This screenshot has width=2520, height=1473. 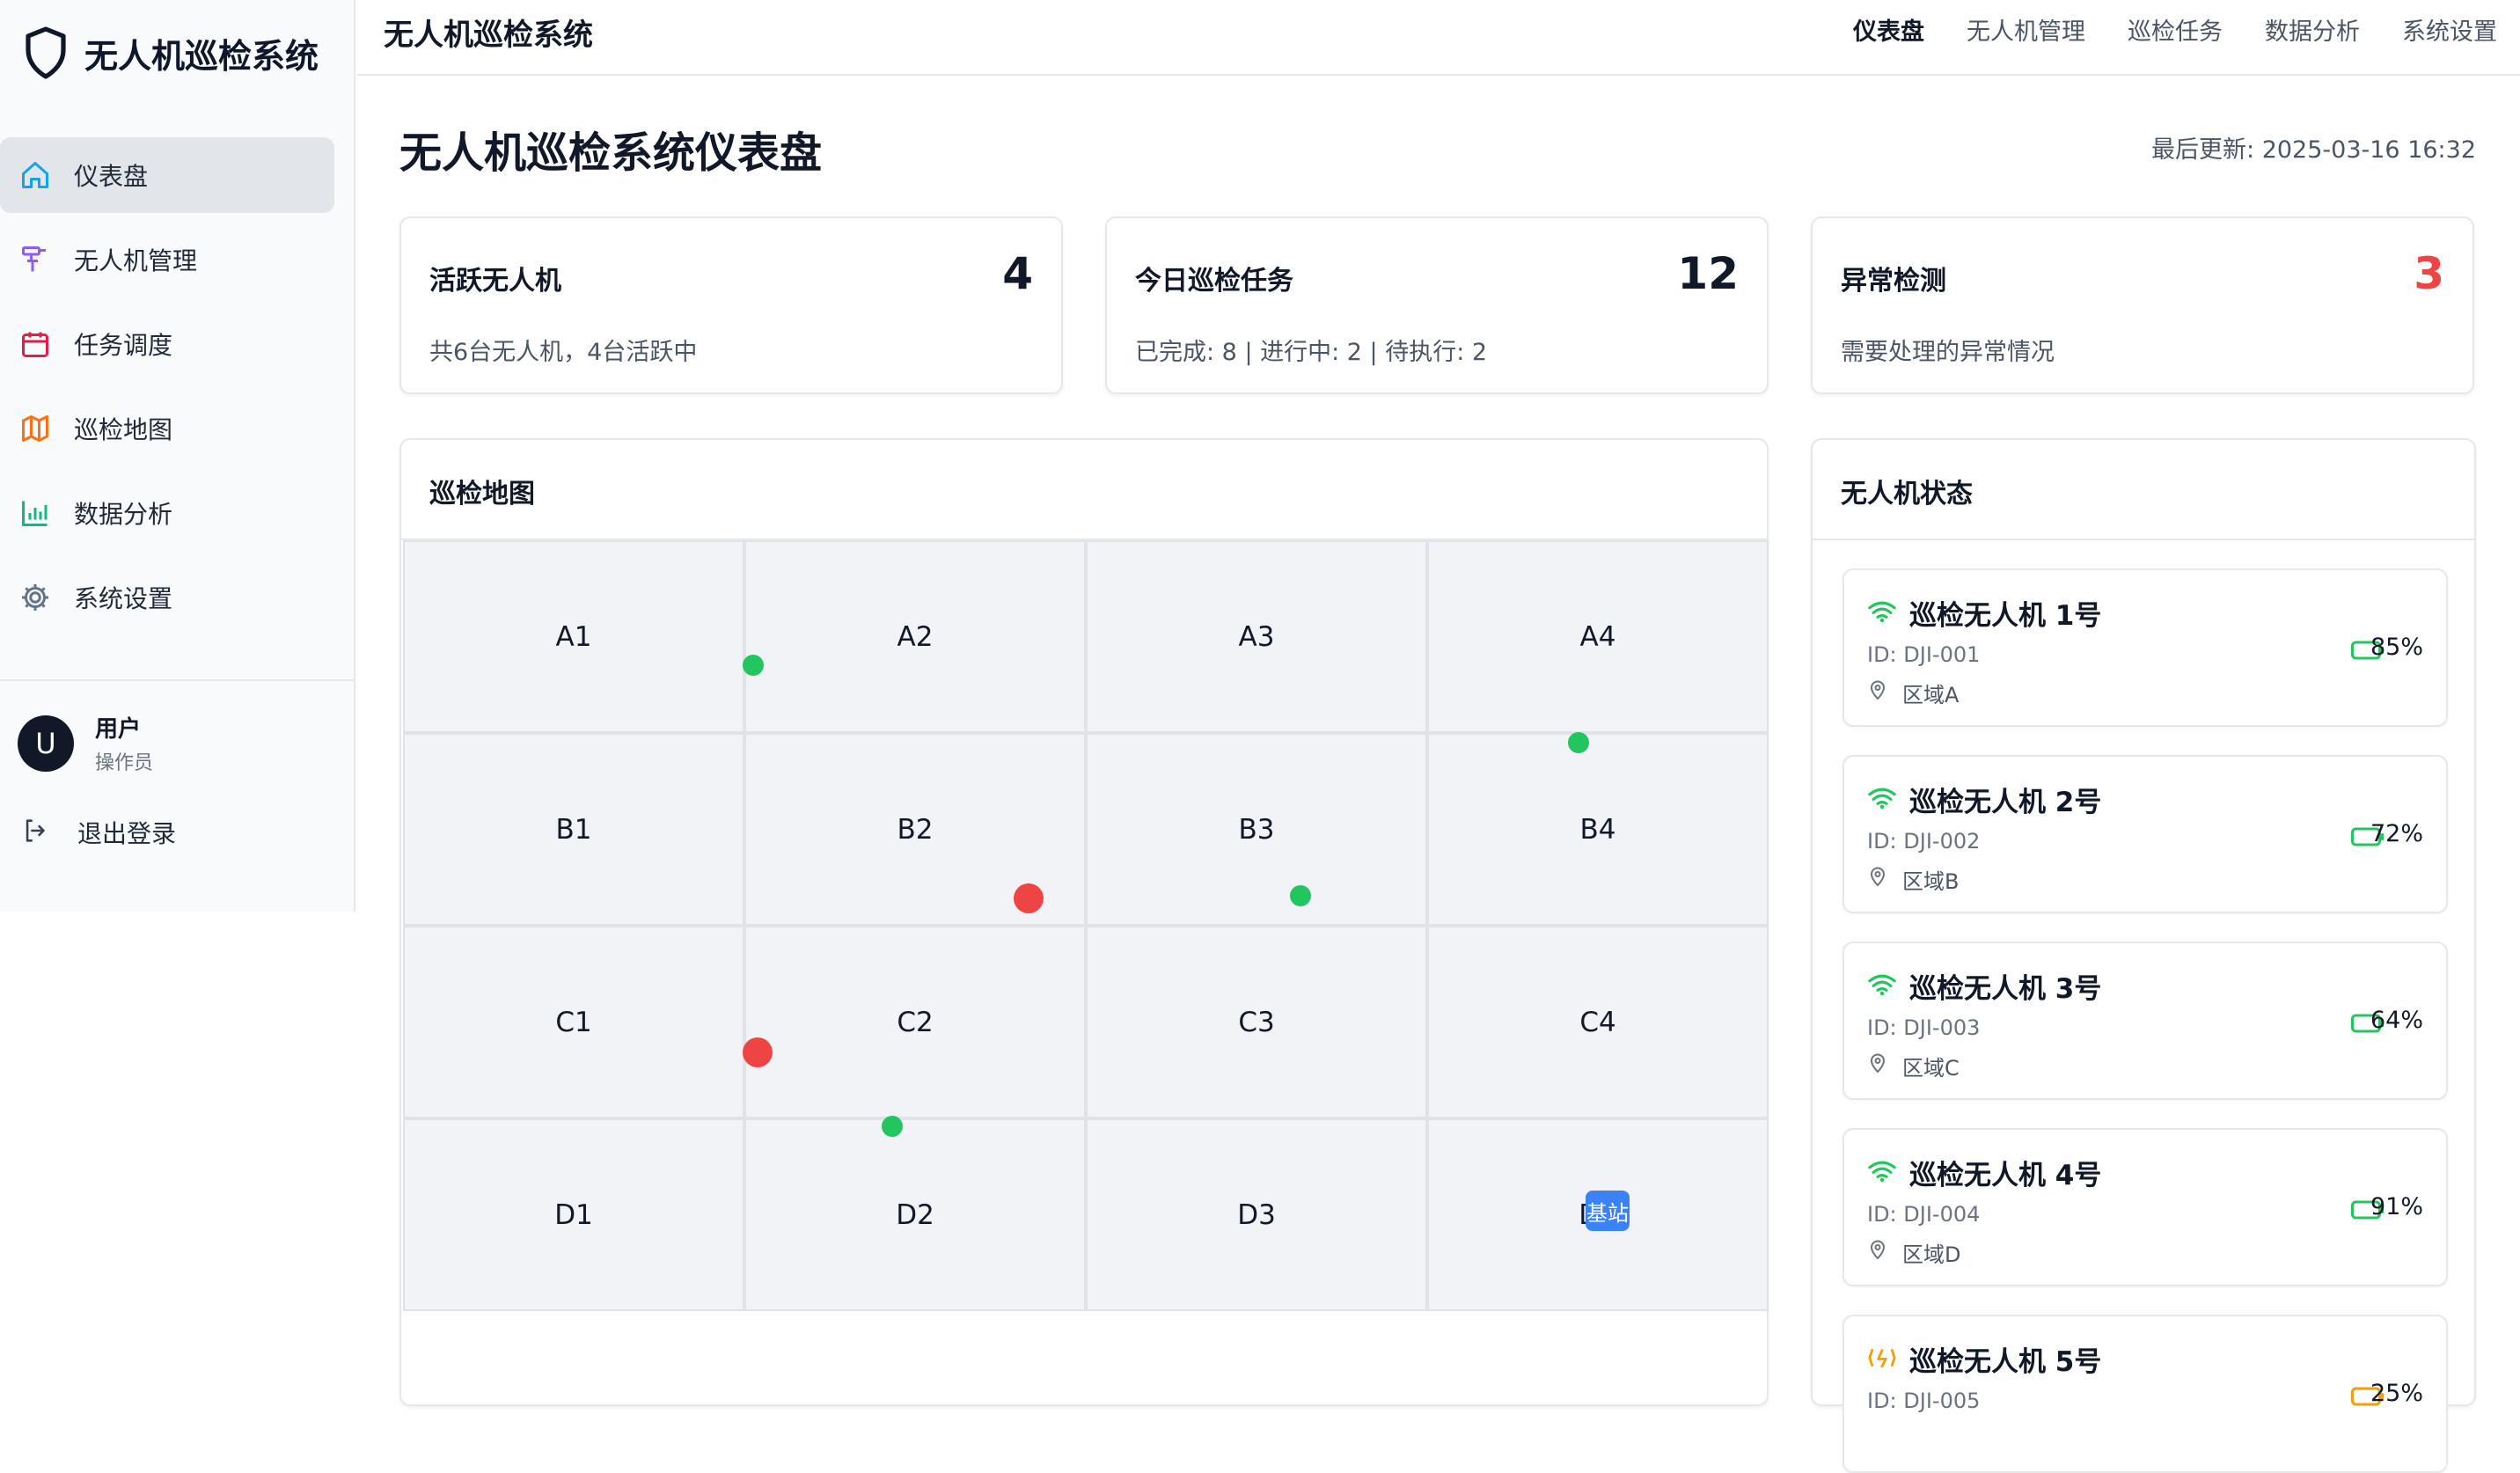 I want to click on drone-status-item: 巡检无人机 4号 ID: DJI-004 区域D 91%, so click(x=2145, y=1207).